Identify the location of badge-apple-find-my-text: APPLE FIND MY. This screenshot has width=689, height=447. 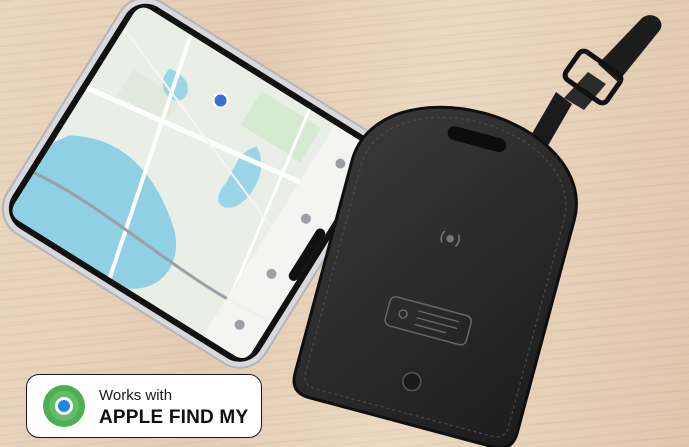
(174, 417).